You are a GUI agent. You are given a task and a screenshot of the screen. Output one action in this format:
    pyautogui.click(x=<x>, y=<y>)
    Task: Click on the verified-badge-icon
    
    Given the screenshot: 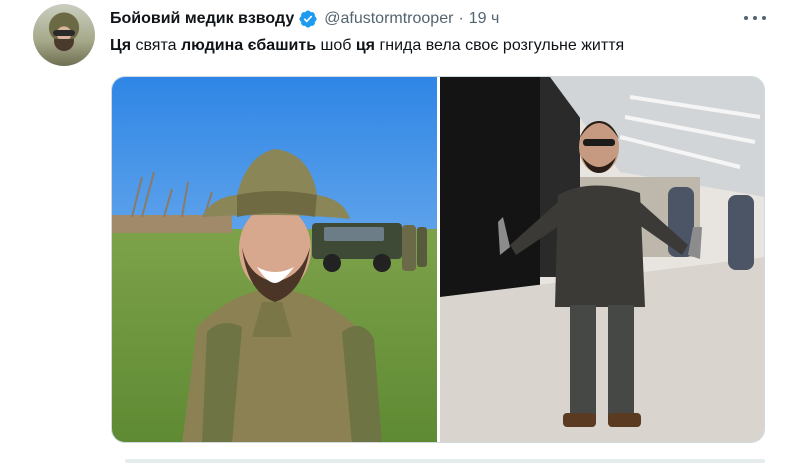 What is the action you would take?
    pyautogui.click(x=308, y=19)
    